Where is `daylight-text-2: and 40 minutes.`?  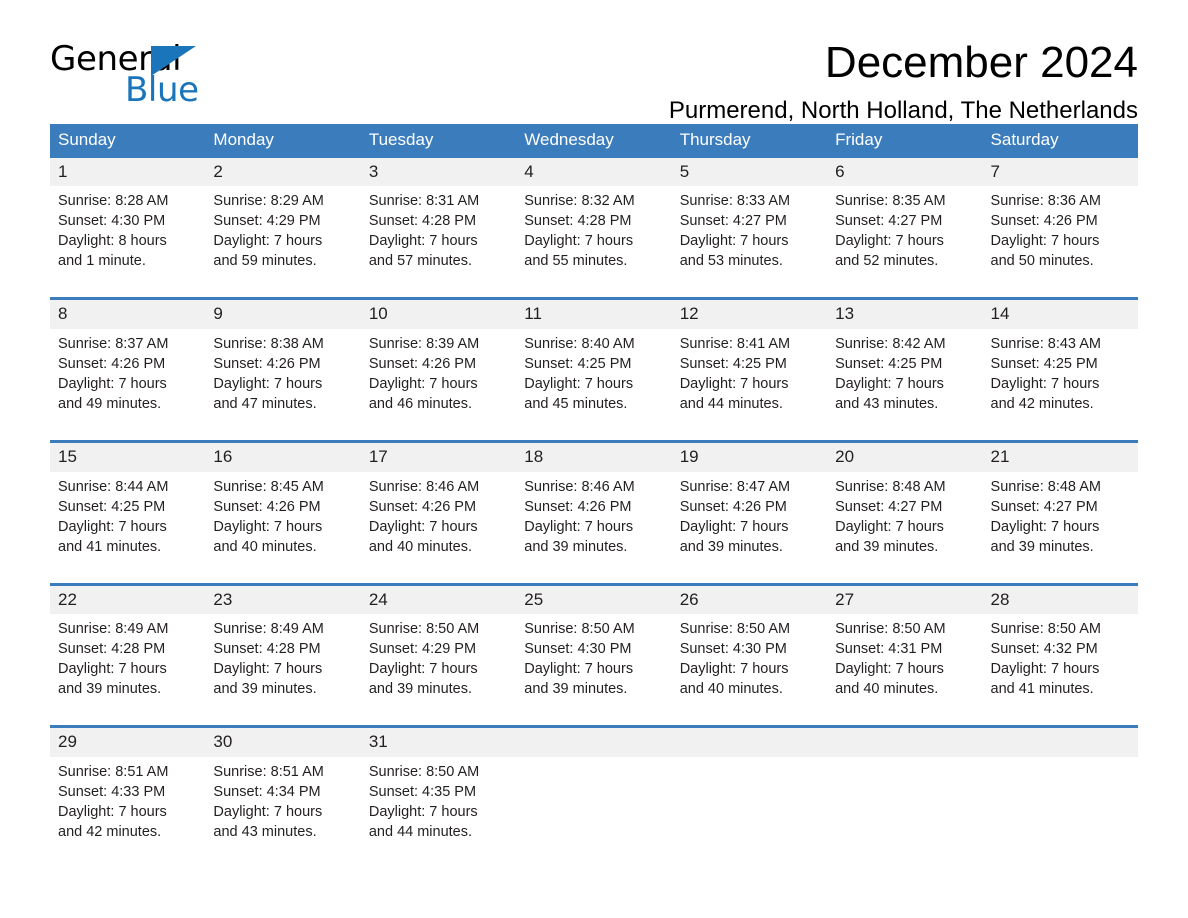
daylight-text-2: and 40 minutes. is located at coordinates (731, 689).